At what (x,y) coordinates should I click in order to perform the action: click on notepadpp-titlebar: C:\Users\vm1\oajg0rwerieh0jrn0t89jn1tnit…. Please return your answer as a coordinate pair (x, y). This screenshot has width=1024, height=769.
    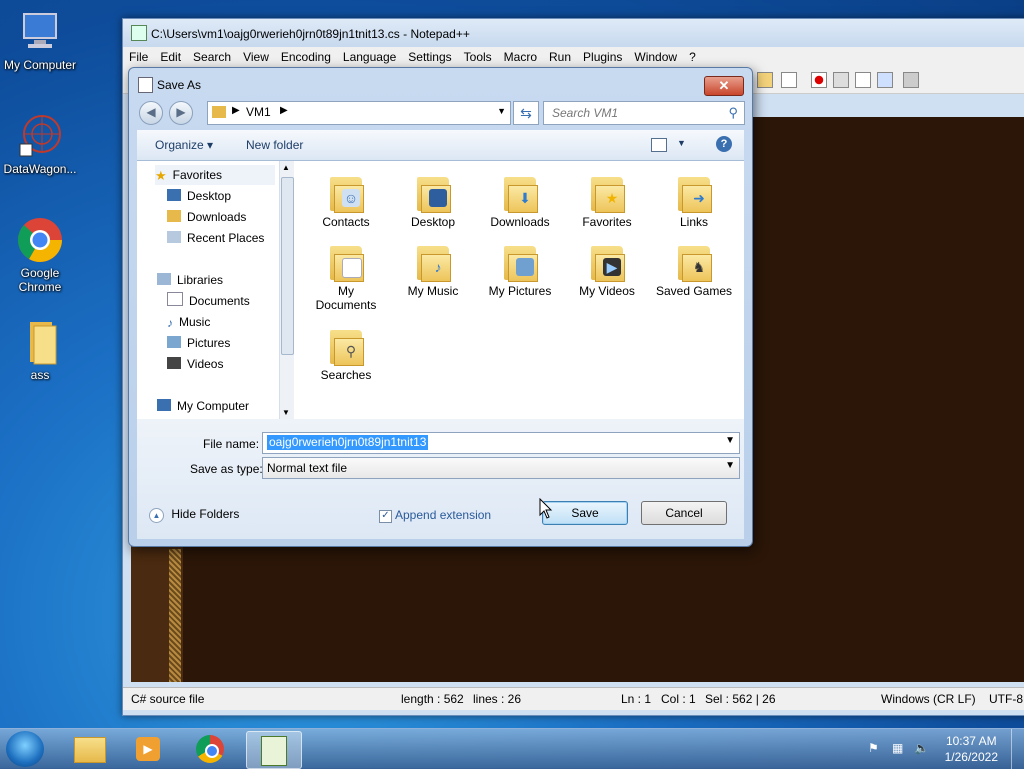
    Looking at the image, I should click on (573, 33).